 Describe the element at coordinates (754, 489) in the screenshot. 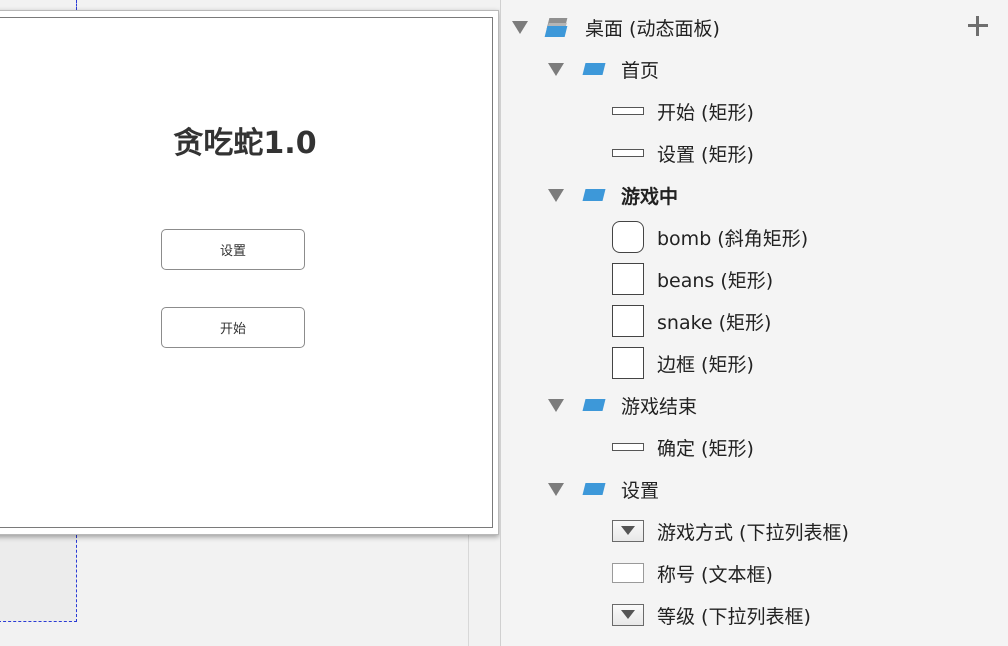

I see `outline-state-row: 设置` at that location.